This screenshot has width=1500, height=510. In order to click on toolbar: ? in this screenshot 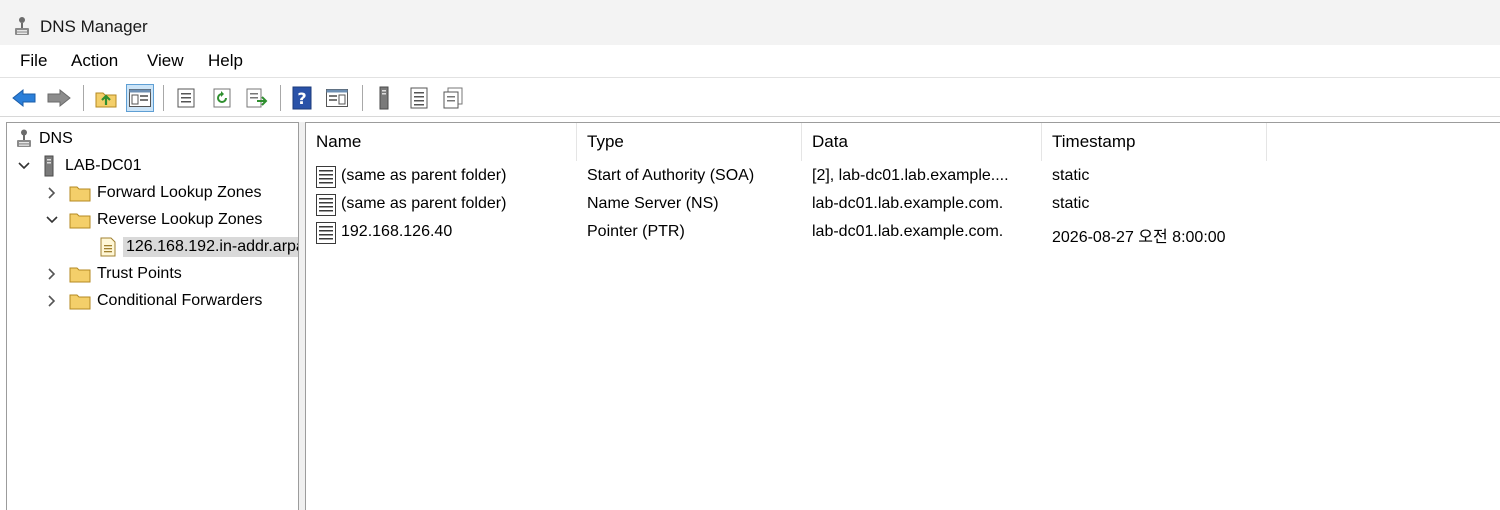, I will do `click(750, 98)`.